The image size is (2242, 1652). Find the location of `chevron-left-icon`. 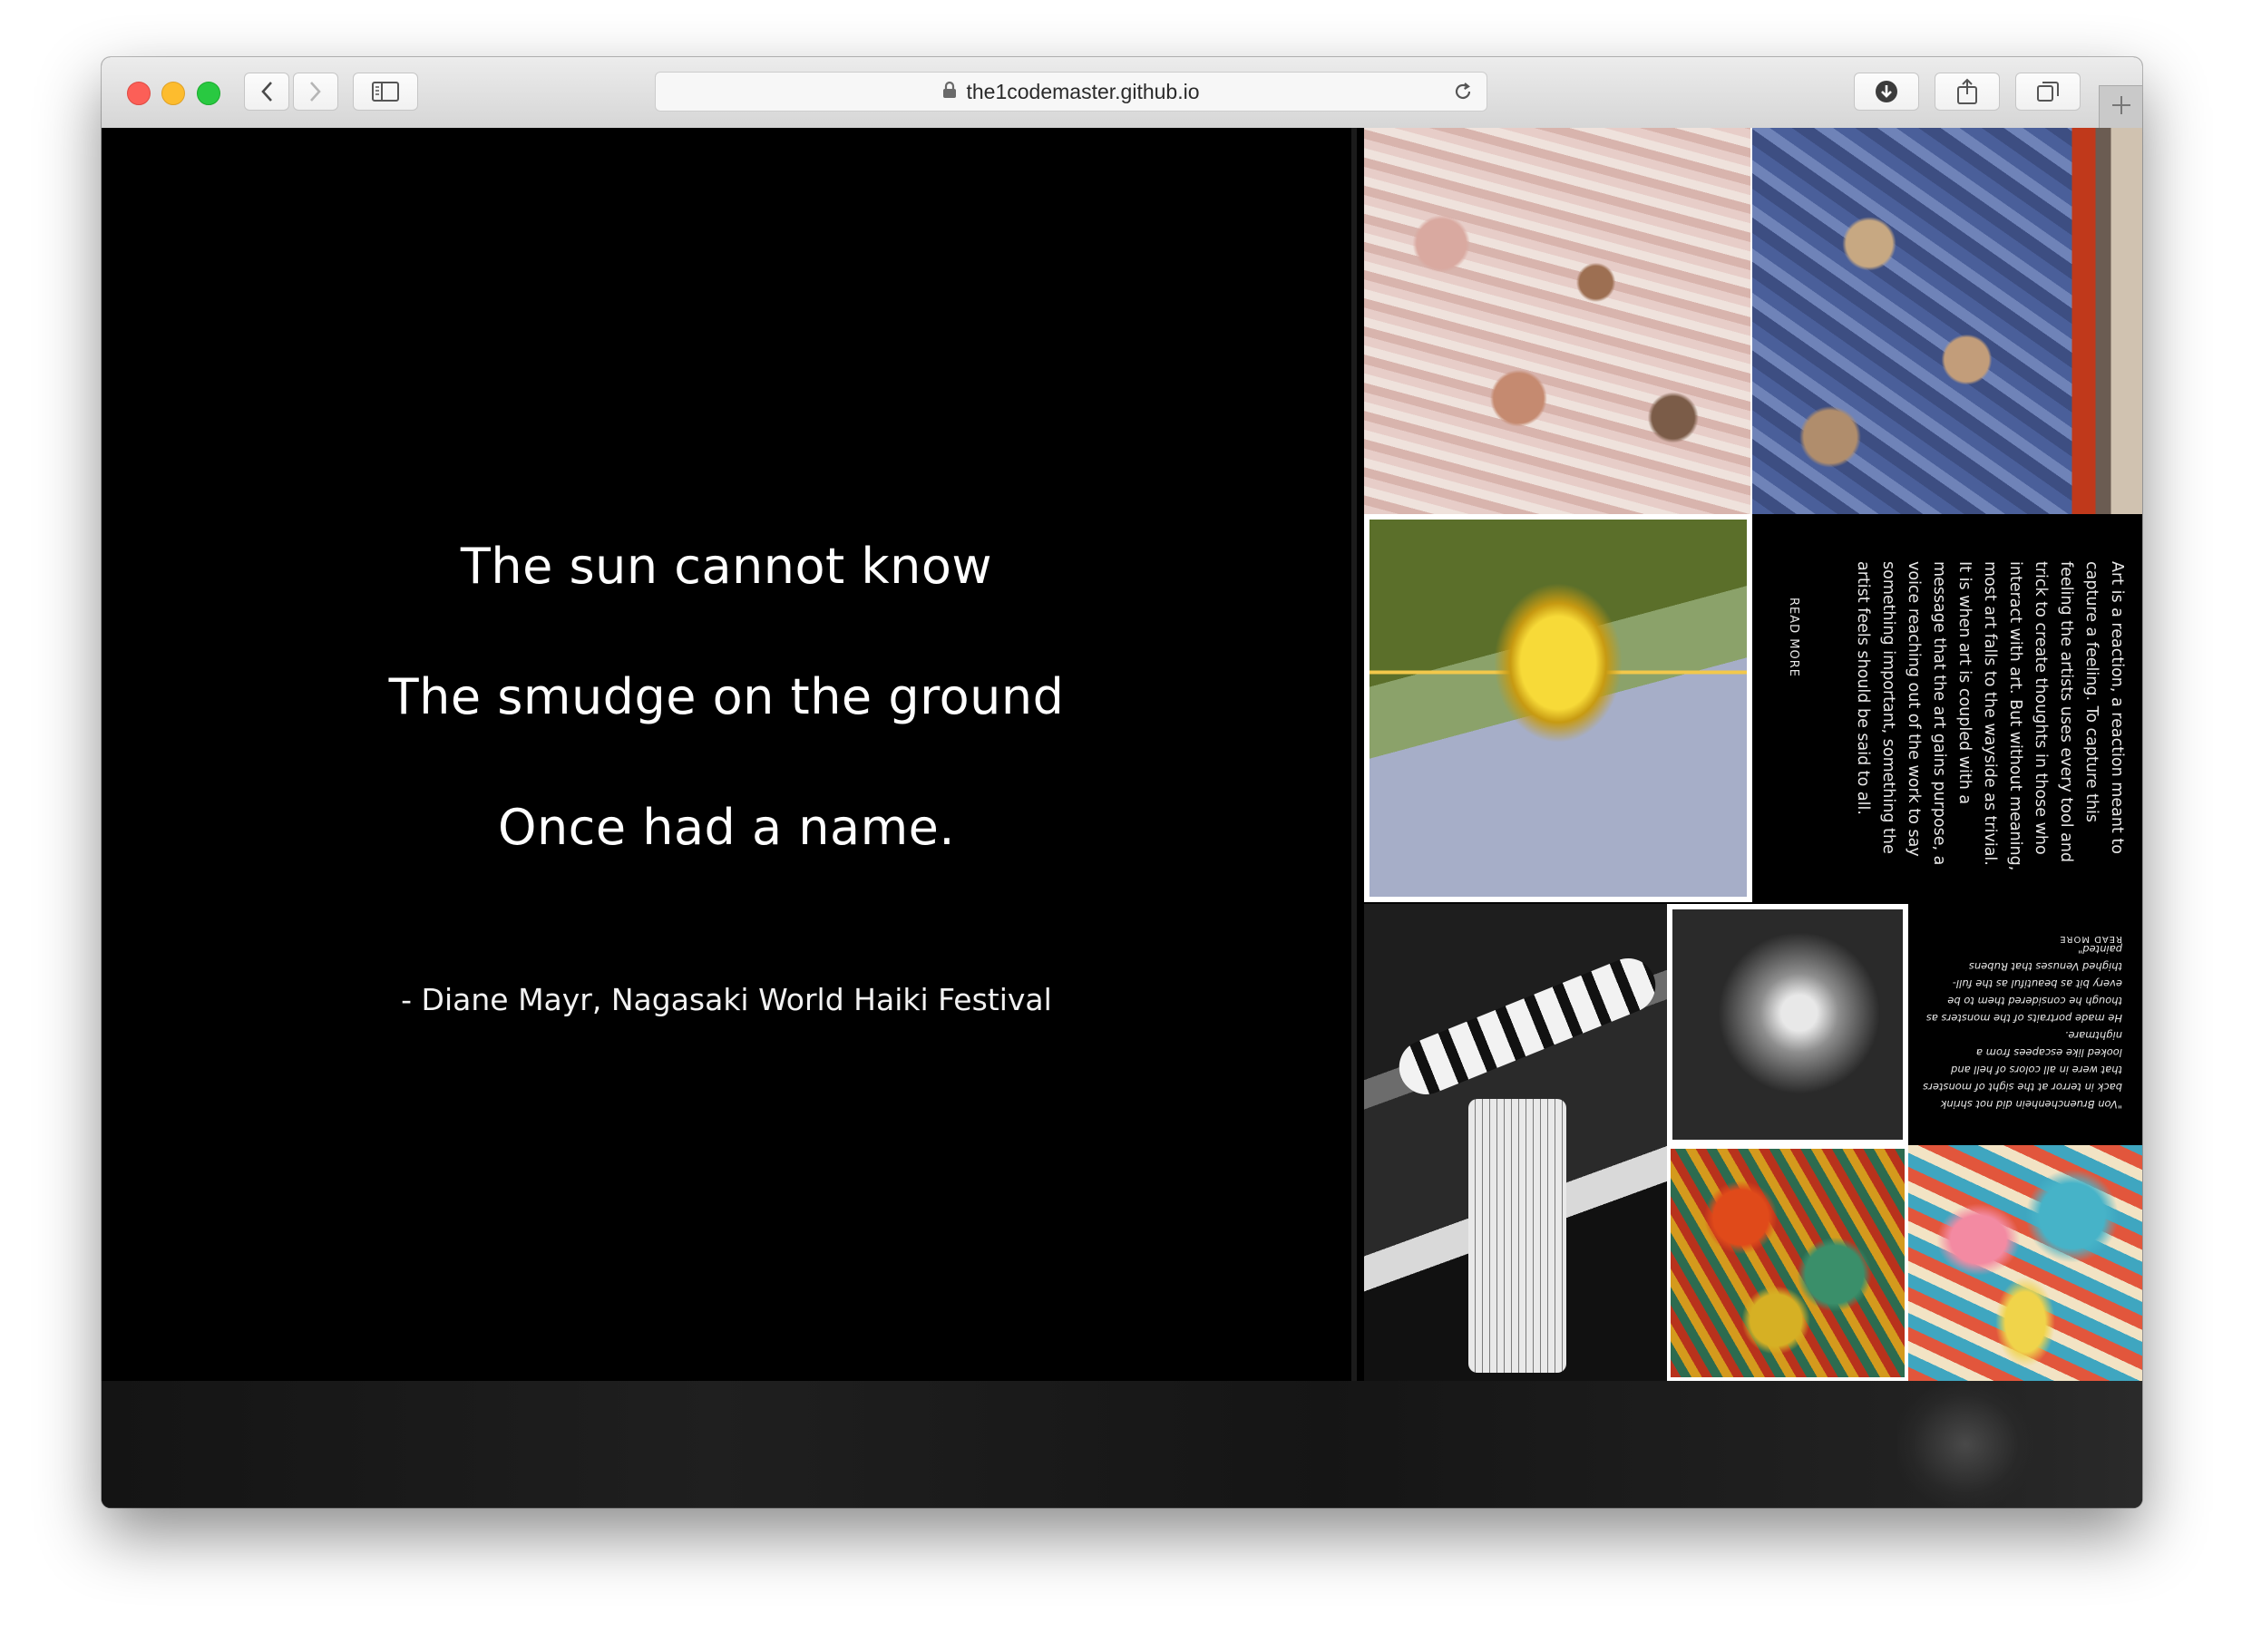

chevron-left-icon is located at coordinates (267, 92).